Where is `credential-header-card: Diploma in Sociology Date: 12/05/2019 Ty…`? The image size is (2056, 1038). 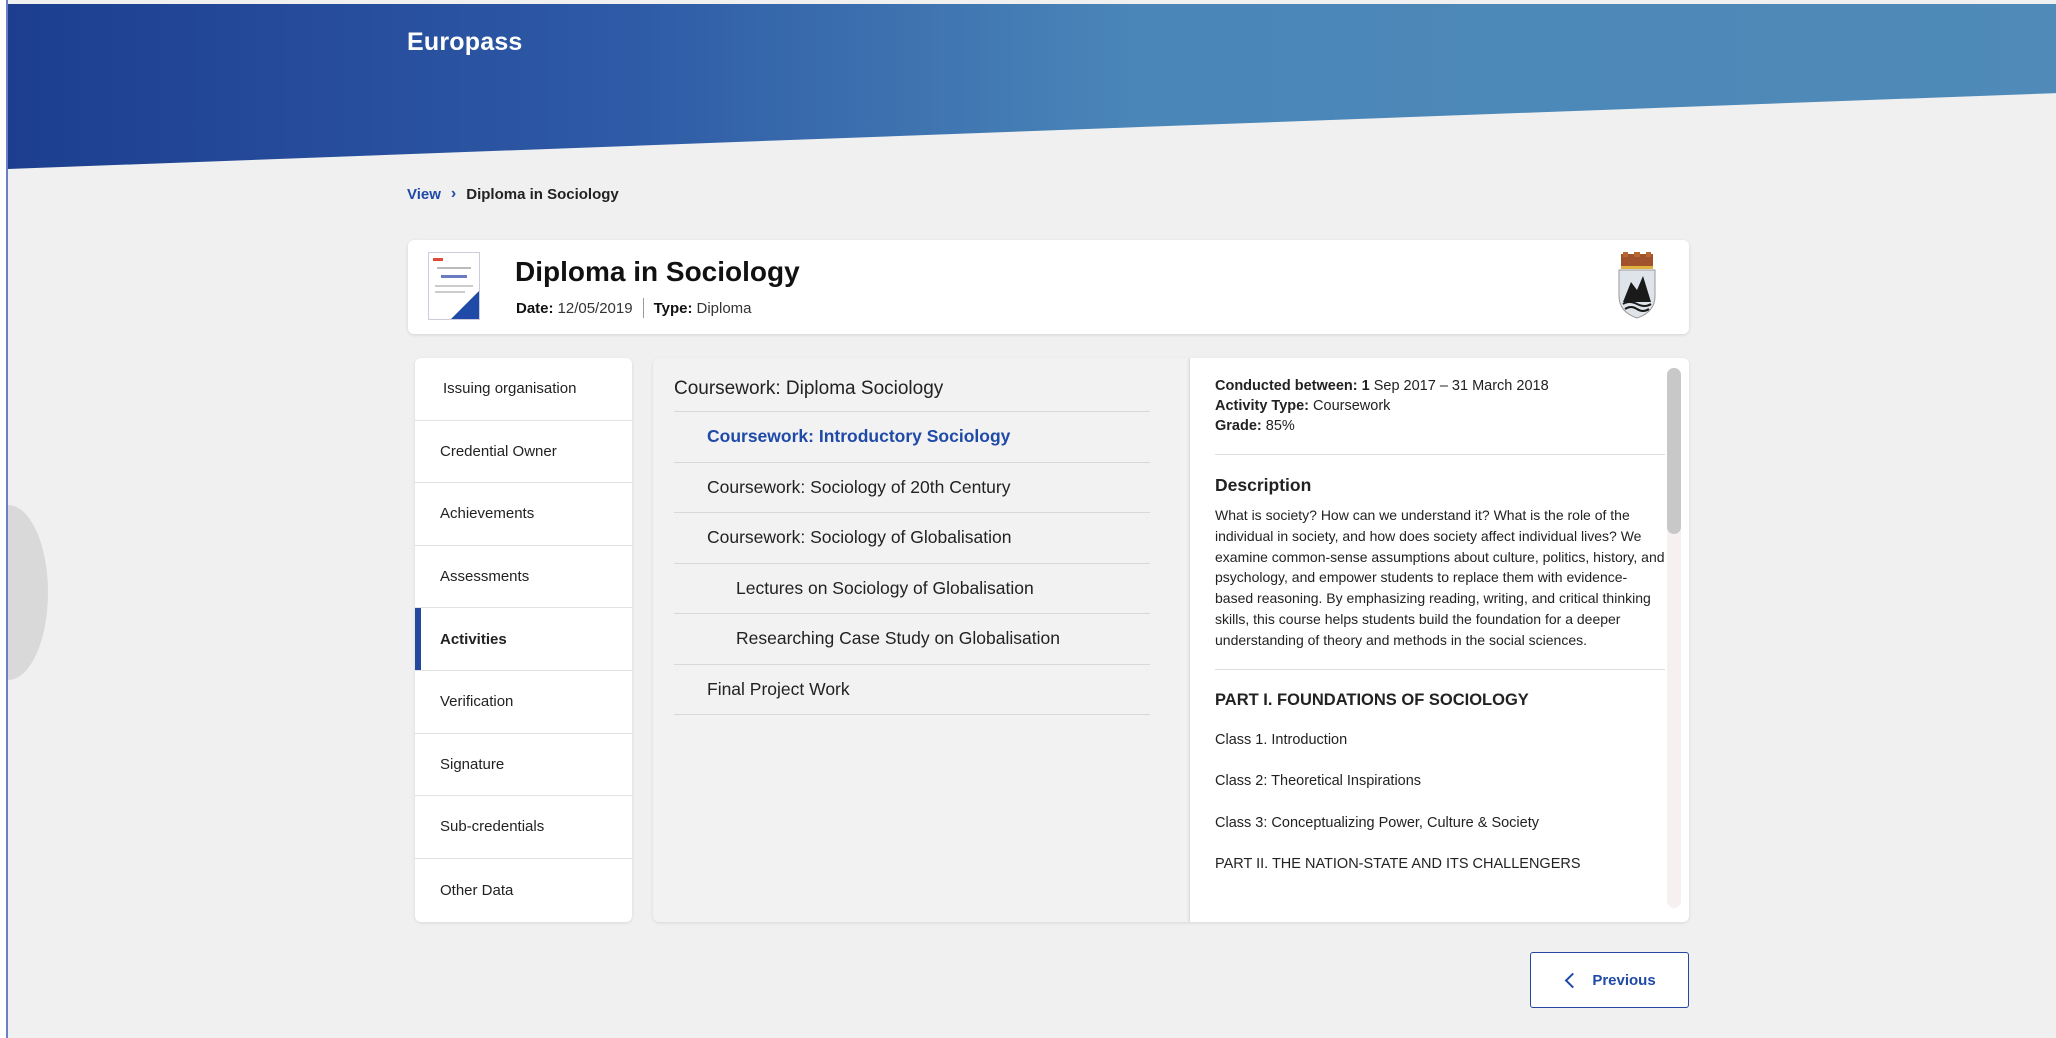
credential-header-card: Diploma in Sociology Date: 12/05/2019 Ty… is located at coordinates (1048, 287).